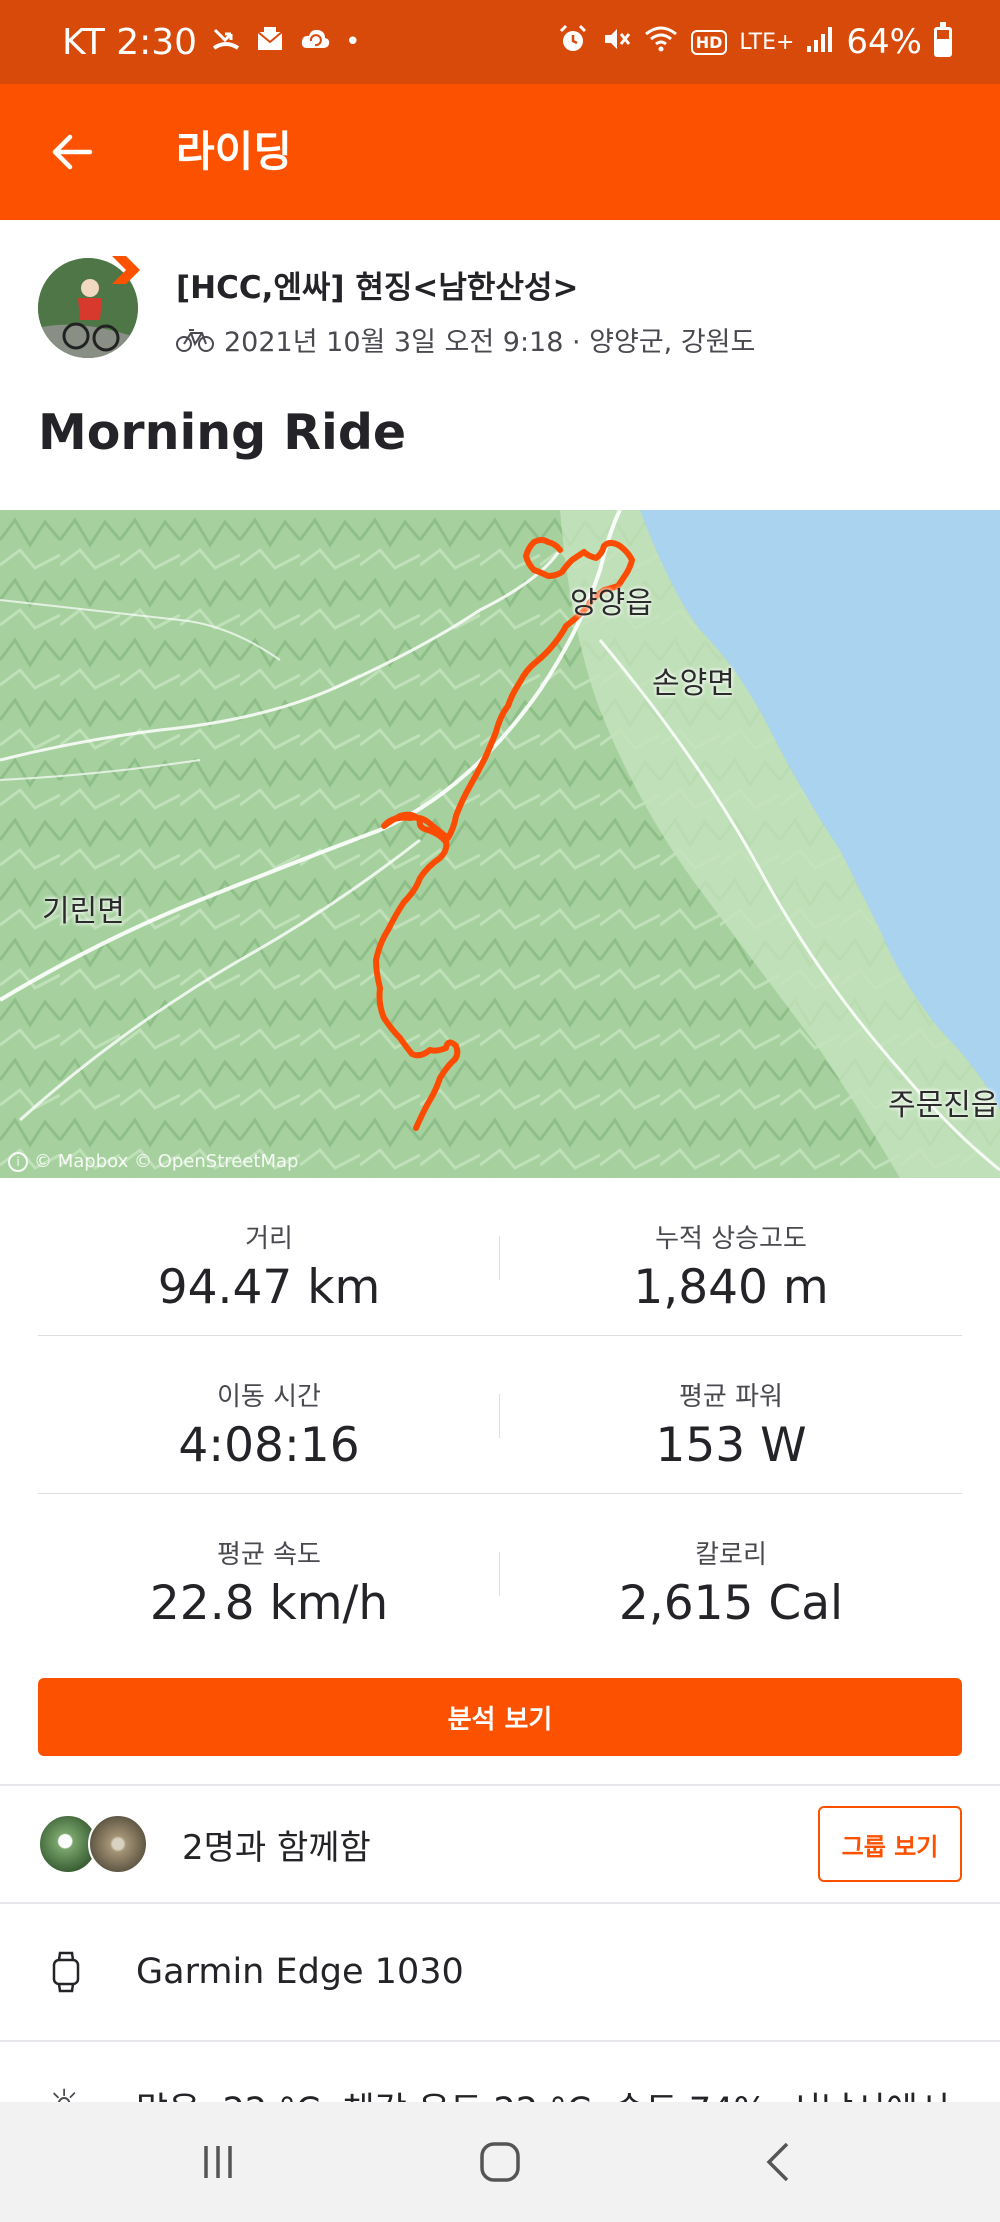 The image size is (1000, 2222). Describe the element at coordinates (276, 1844) in the screenshot. I see `group-text: 2명과 함께함` at that location.